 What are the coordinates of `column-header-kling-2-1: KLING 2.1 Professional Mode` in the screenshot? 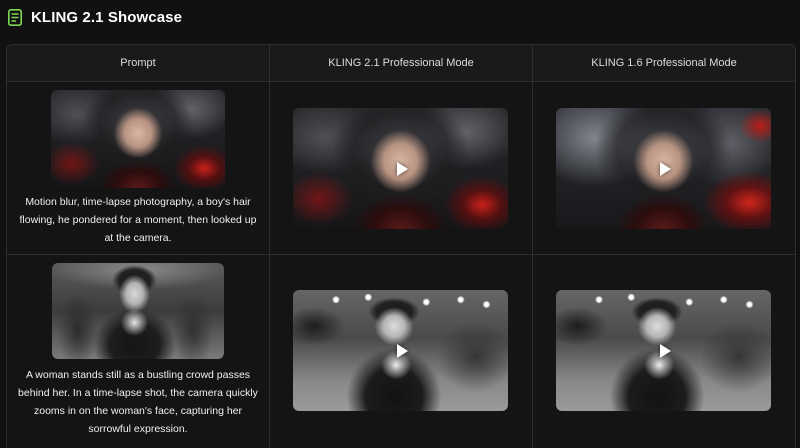 It's located at (401, 63).